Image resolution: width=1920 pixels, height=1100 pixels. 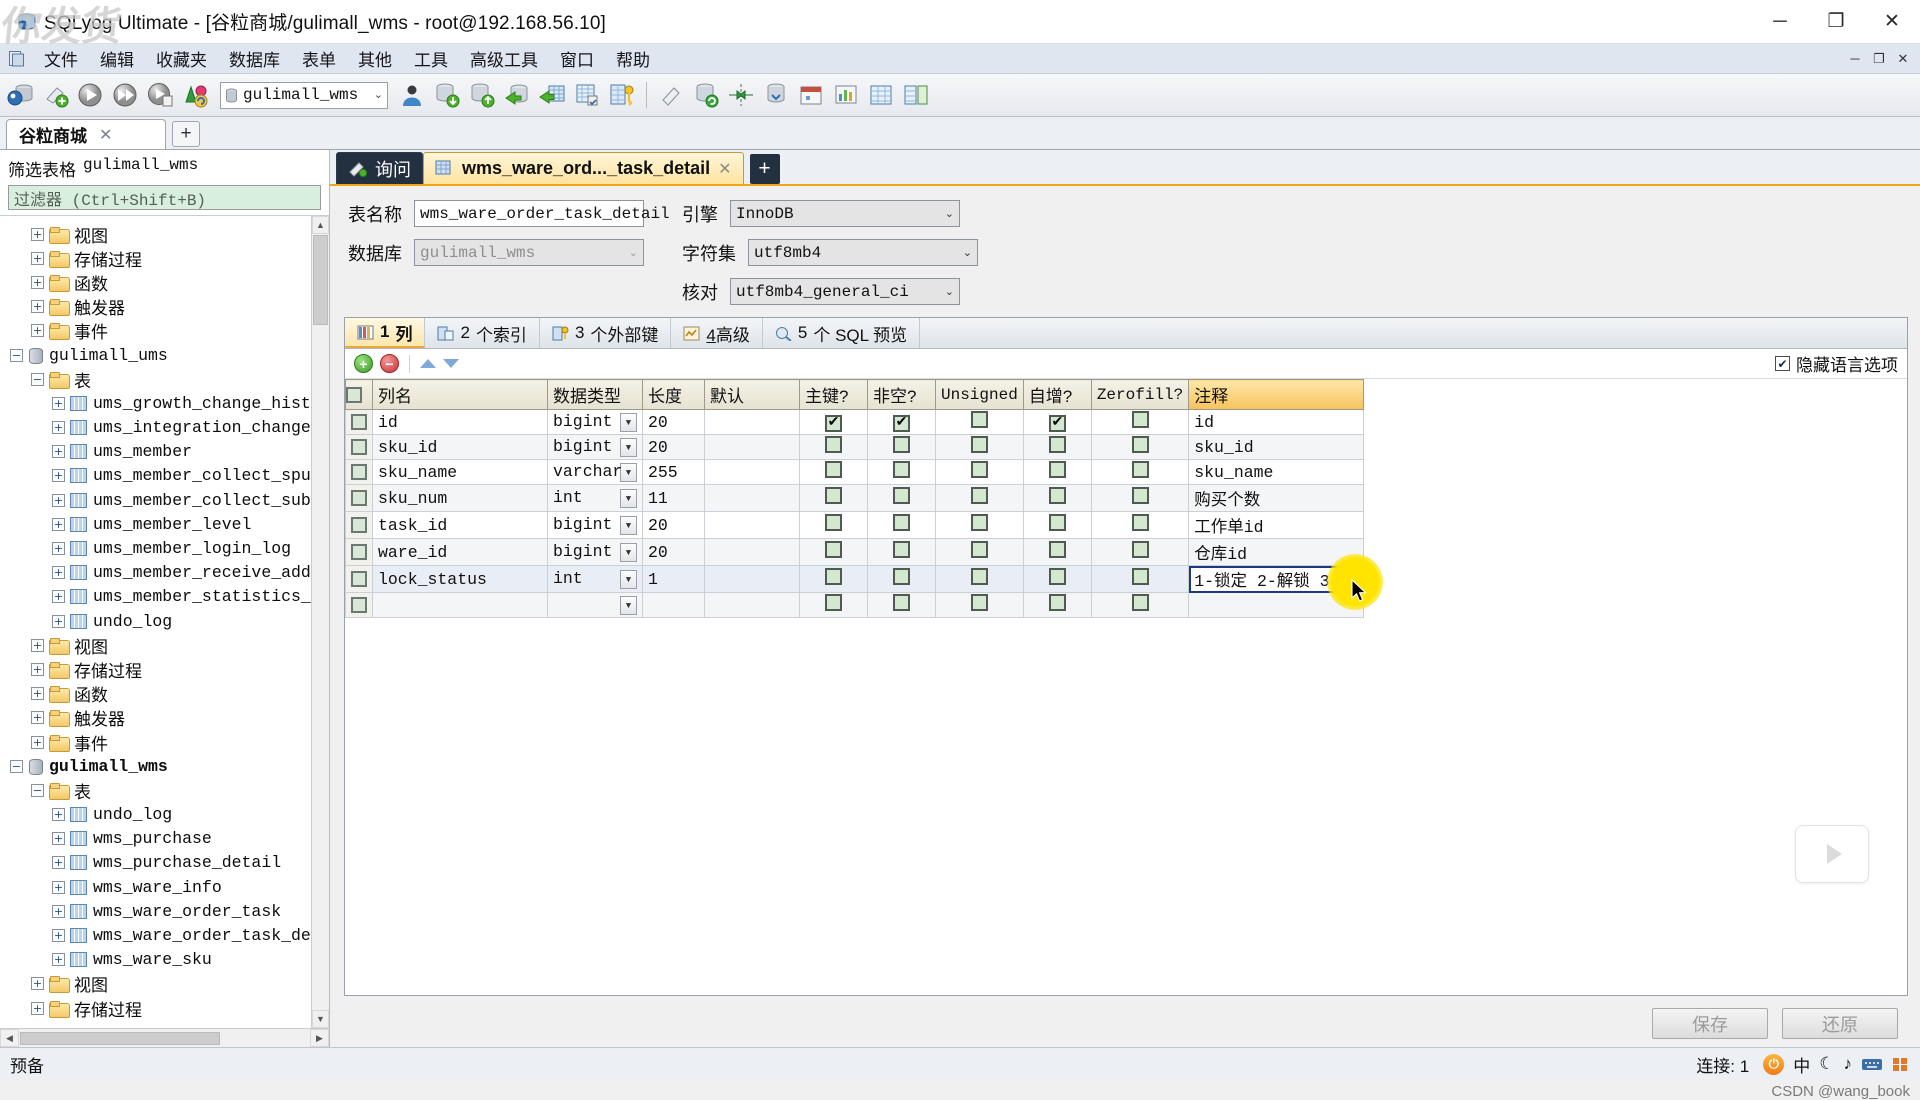 What do you see at coordinates (1140, 602) in the screenshot?
I see `zerofill-cell-checkbox` at bounding box center [1140, 602].